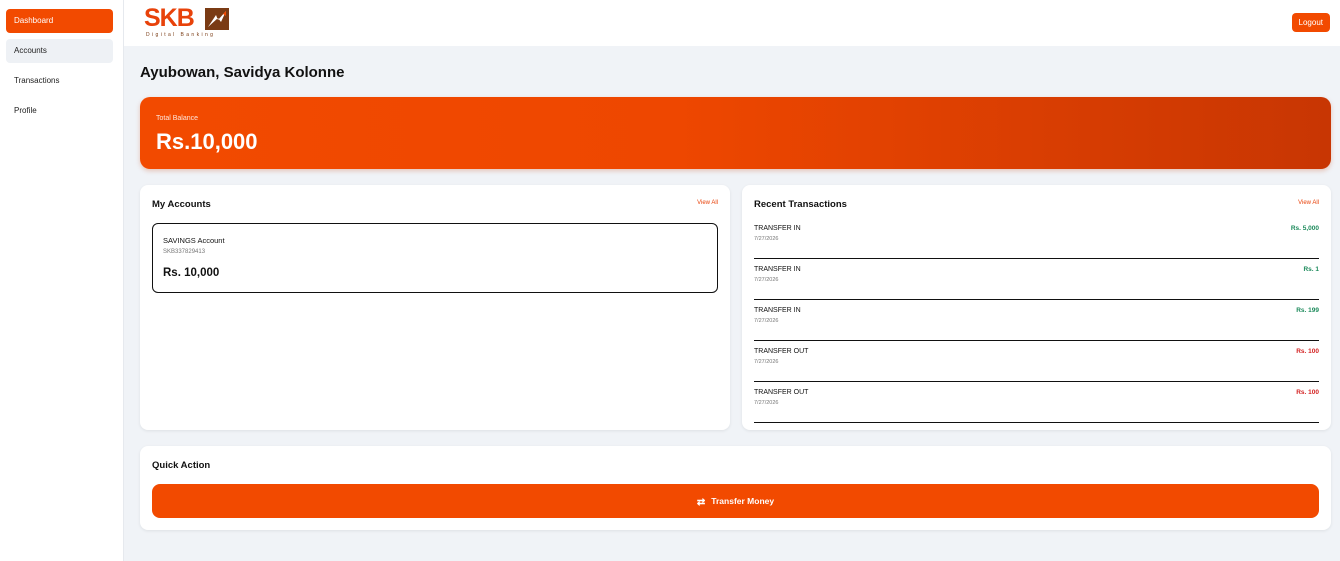 The image size is (1340, 561). Describe the element at coordinates (169, 18) in the screenshot. I see `logo-text: SKB` at that location.